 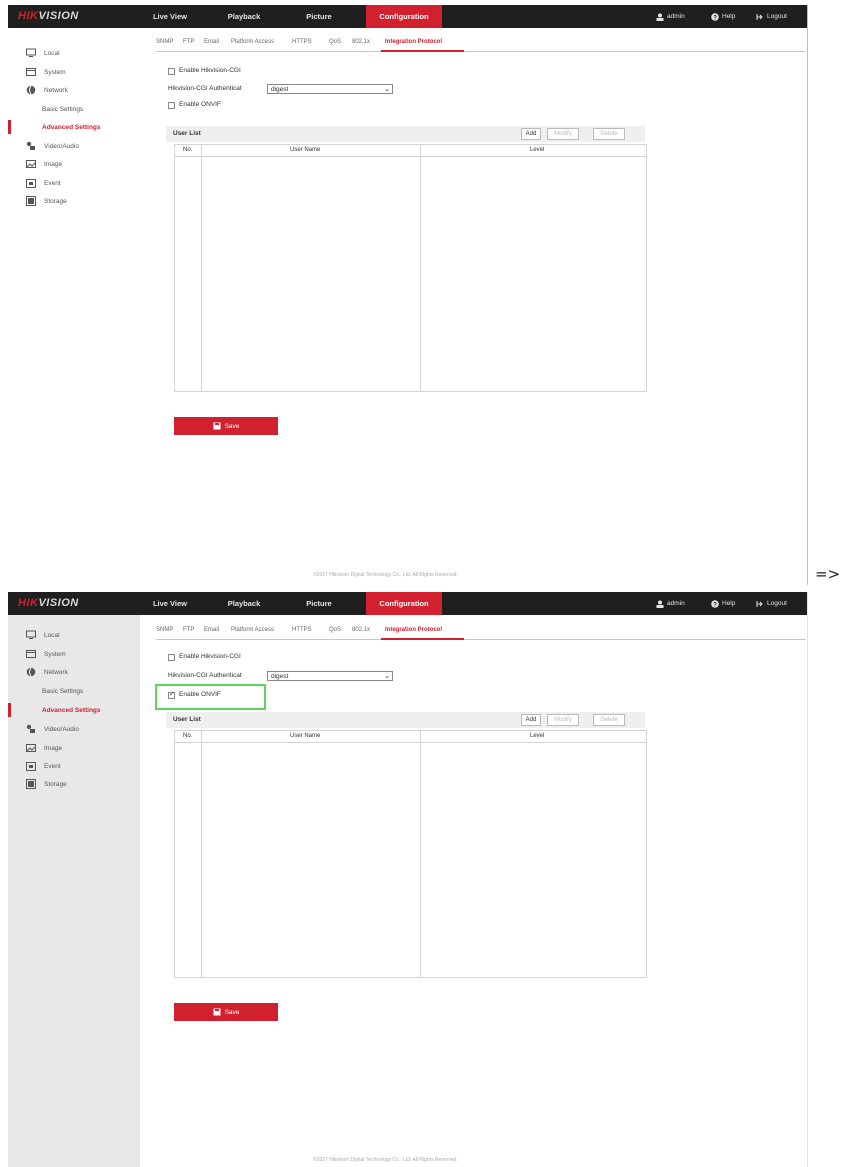 What do you see at coordinates (422, 51) in the screenshot?
I see `active-tab-underline` at bounding box center [422, 51].